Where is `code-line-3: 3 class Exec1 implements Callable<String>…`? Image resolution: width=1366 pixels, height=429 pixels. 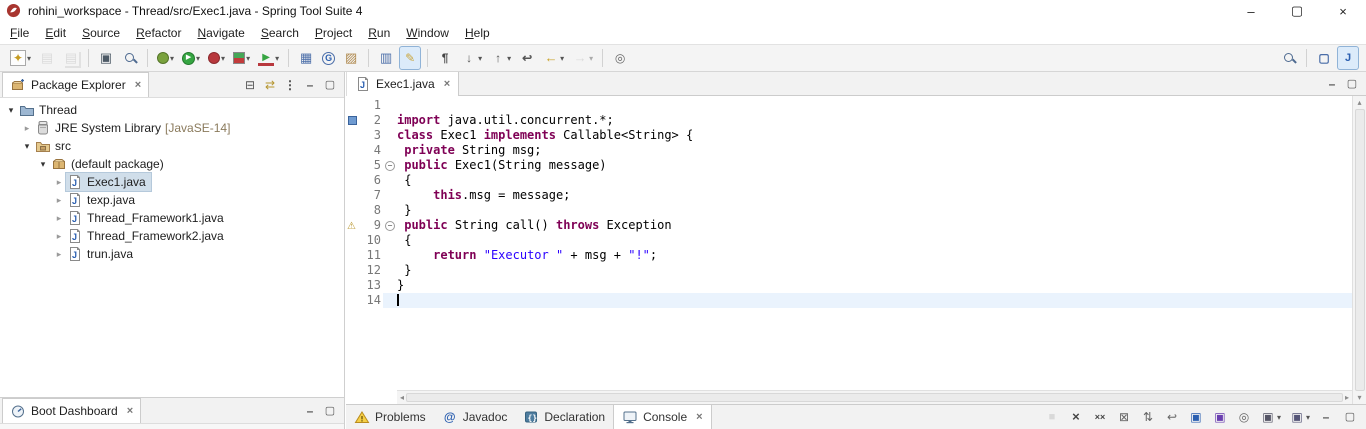 code-line-3: 3 class Exec1 implements Callable<String>… is located at coordinates (849, 135).